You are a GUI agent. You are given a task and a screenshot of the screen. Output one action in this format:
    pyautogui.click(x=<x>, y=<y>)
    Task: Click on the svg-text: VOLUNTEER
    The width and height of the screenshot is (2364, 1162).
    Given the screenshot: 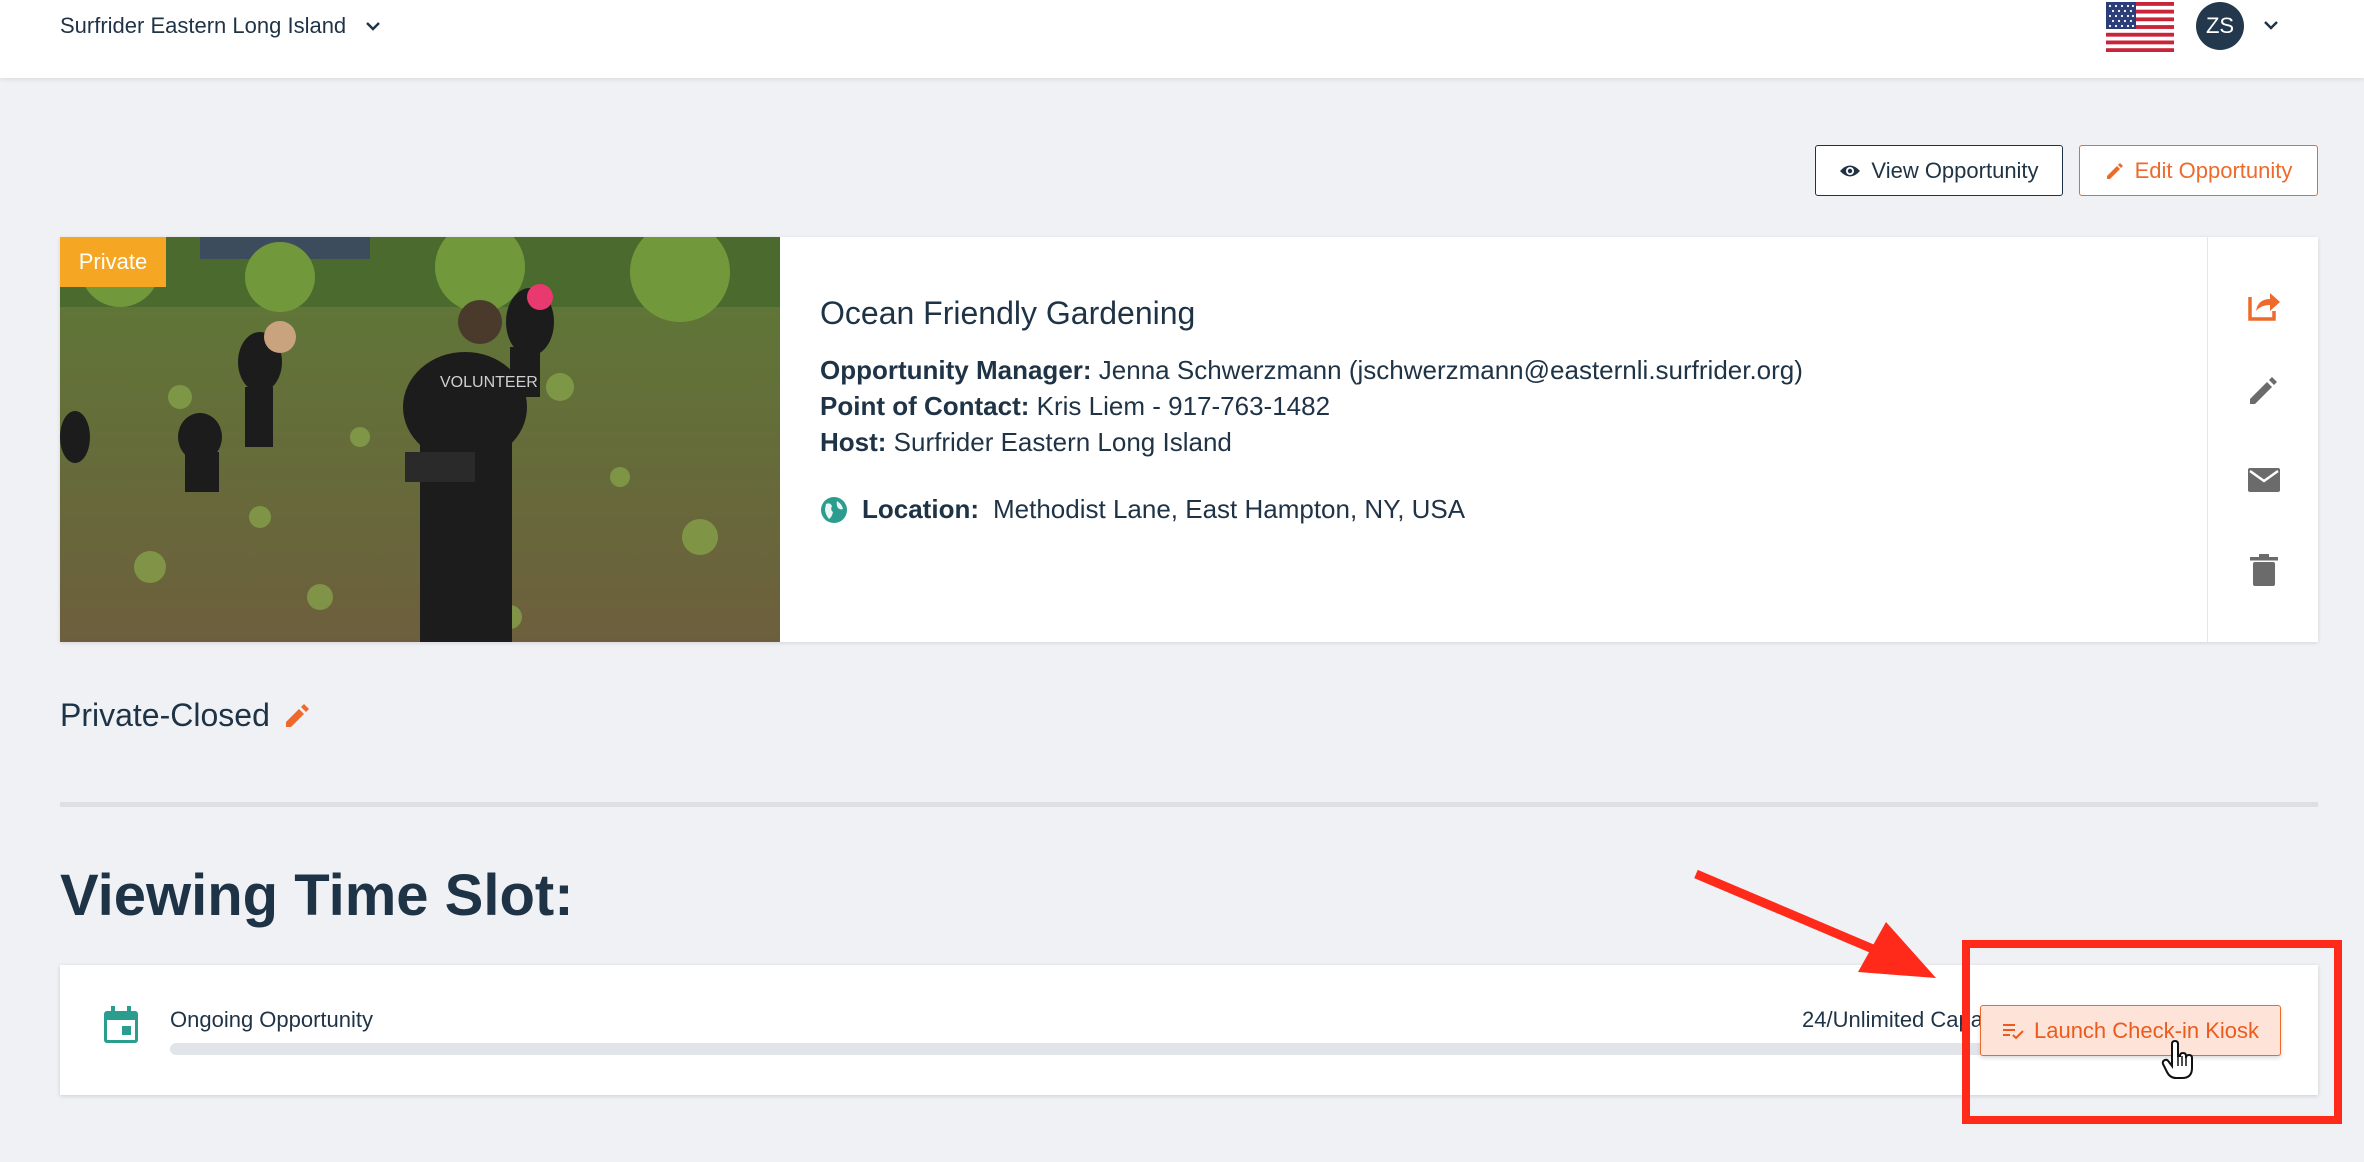 What is the action you would take?
    pyautogui.click(x=489, y=382)
    